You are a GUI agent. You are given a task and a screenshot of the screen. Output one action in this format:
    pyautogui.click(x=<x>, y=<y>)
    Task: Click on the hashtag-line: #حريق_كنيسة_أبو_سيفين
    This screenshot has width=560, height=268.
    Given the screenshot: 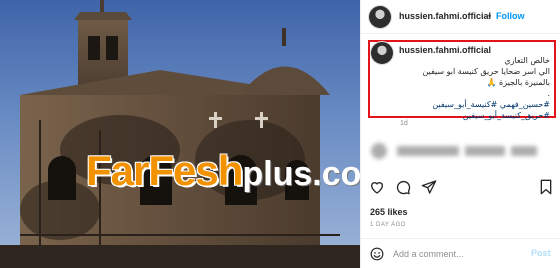 What is the action you would take?
    pyautogui.click(x=472, y=115)
    